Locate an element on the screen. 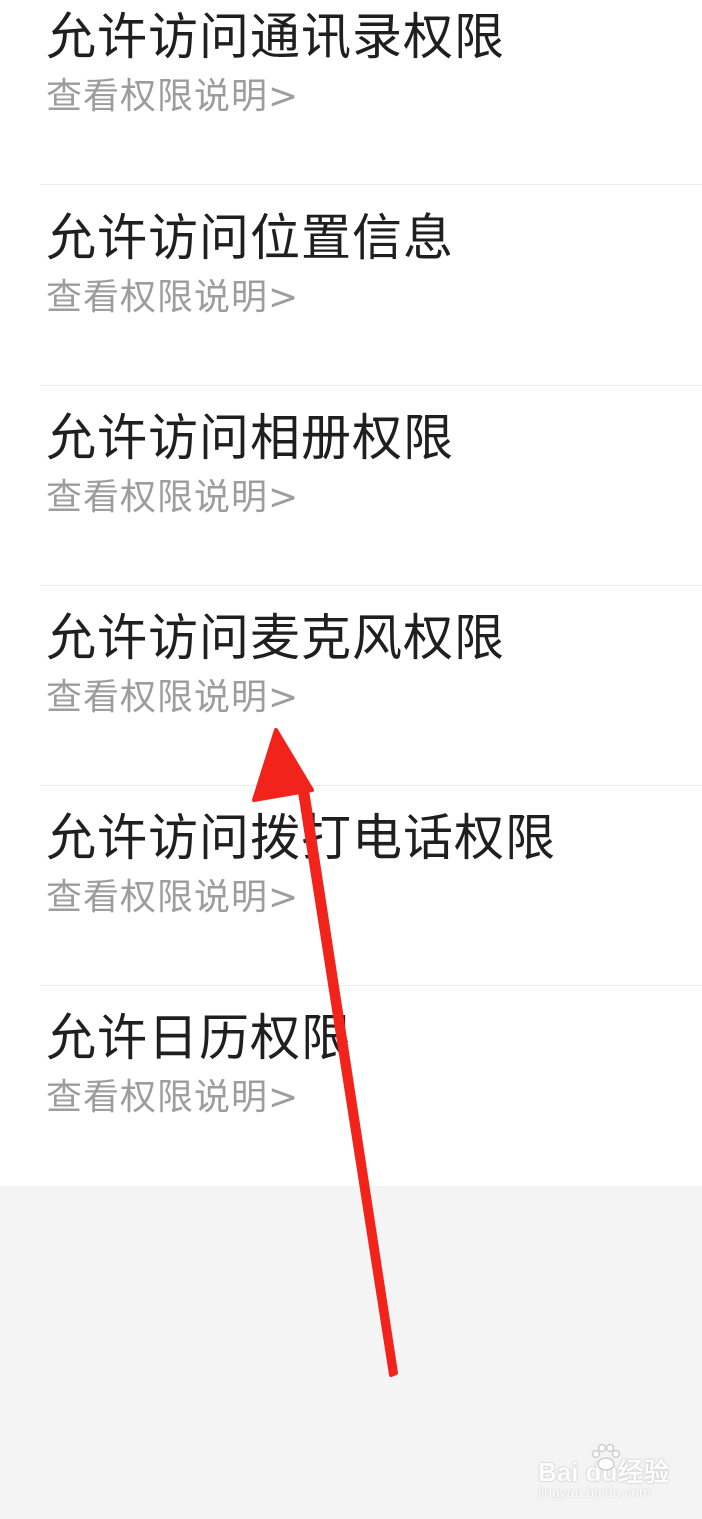 The width and height of the screenshot is (702, 1519). watermark-url: jingyan.baidu.com is located at coordinates (594, 1492).